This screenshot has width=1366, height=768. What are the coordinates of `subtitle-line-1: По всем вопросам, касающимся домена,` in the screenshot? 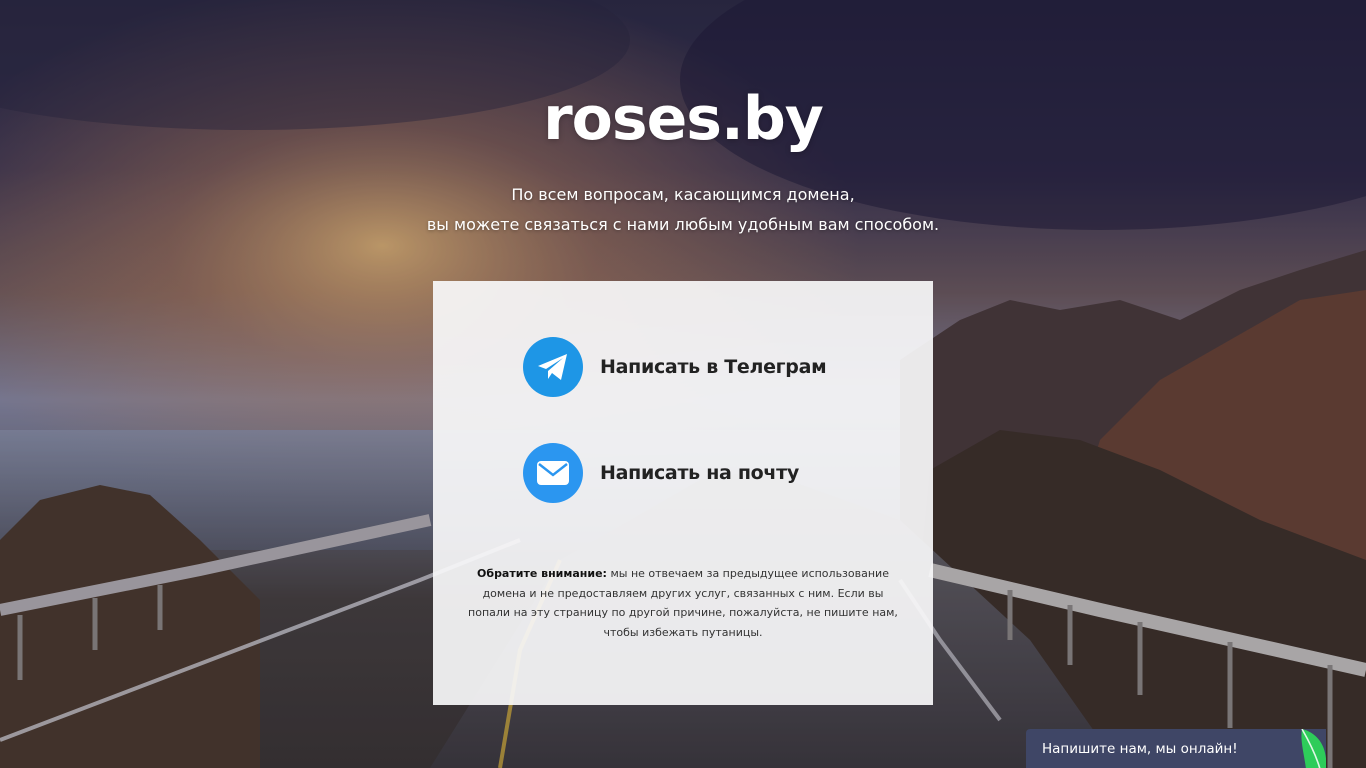 It's located at (683, 194).